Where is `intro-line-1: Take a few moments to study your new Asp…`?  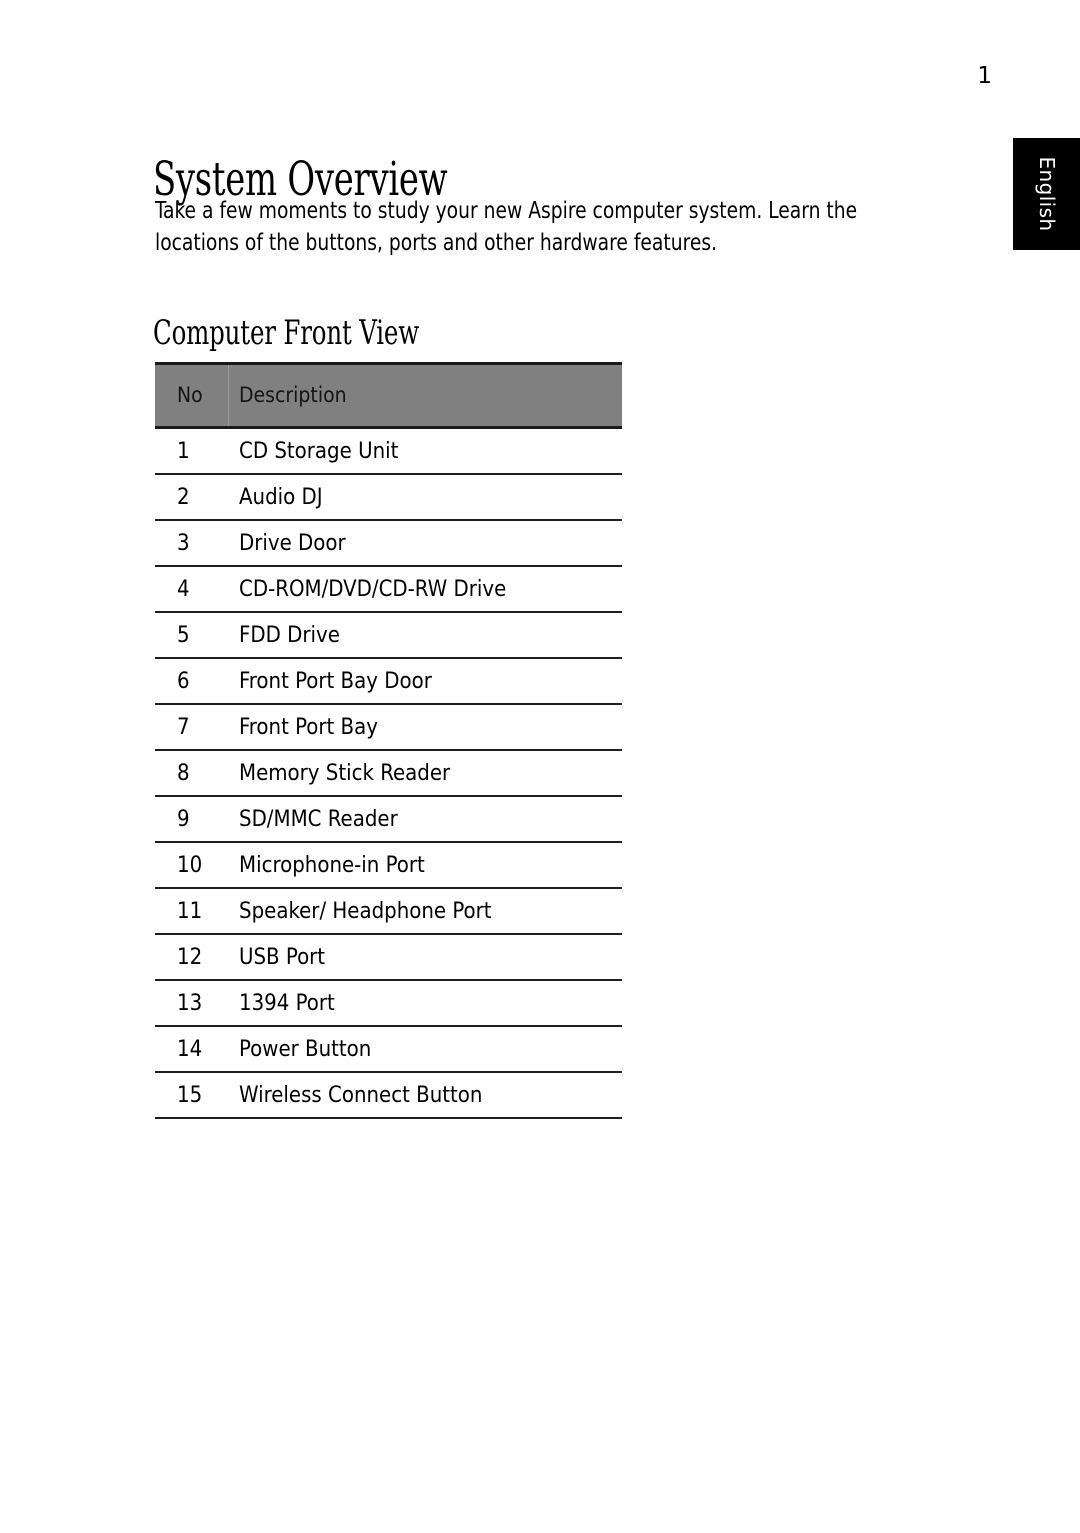
intro-line-1: Take a few moments to study your new Asp… is located at coordinates (506, 210).